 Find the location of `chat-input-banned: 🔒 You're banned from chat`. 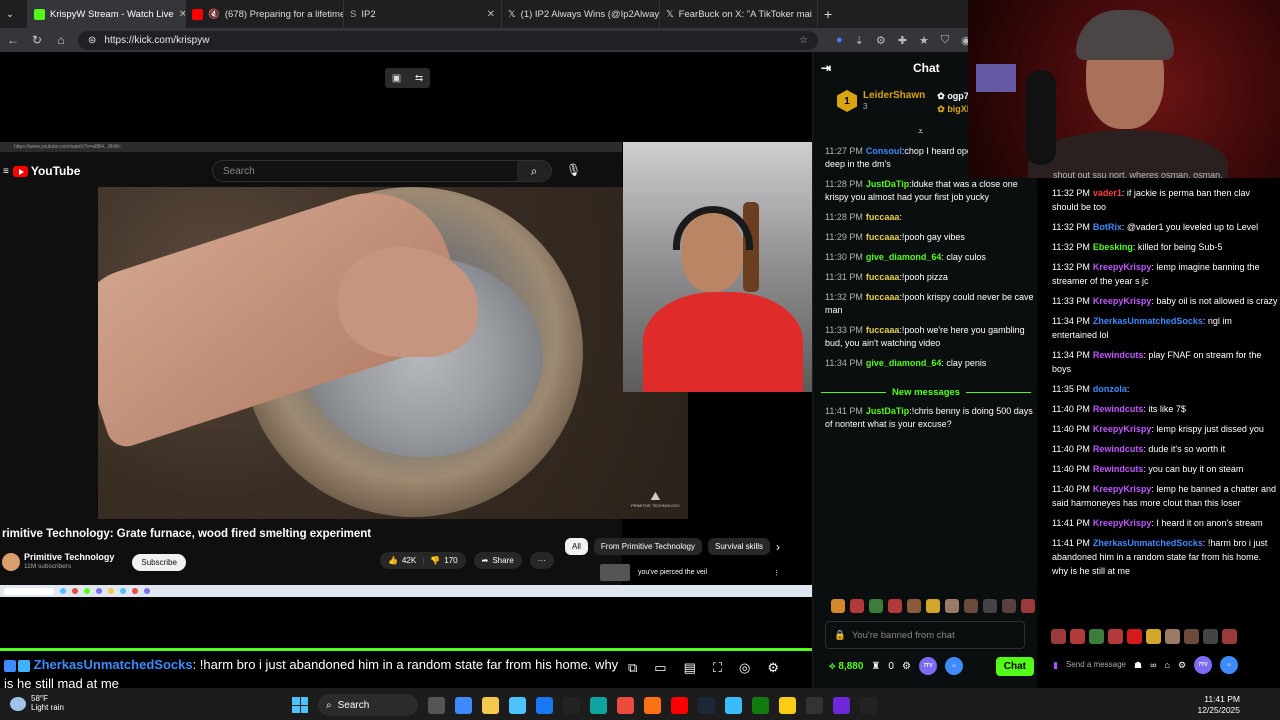

chat-input-banned: 🔒 You're banned from chat is located at coordinates (925, 635).